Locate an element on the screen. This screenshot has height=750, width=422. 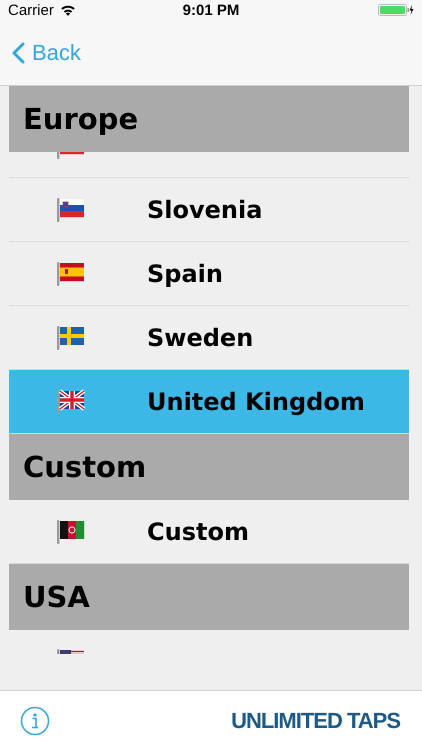
section-header: Custom is located at coordinates (209, 467).